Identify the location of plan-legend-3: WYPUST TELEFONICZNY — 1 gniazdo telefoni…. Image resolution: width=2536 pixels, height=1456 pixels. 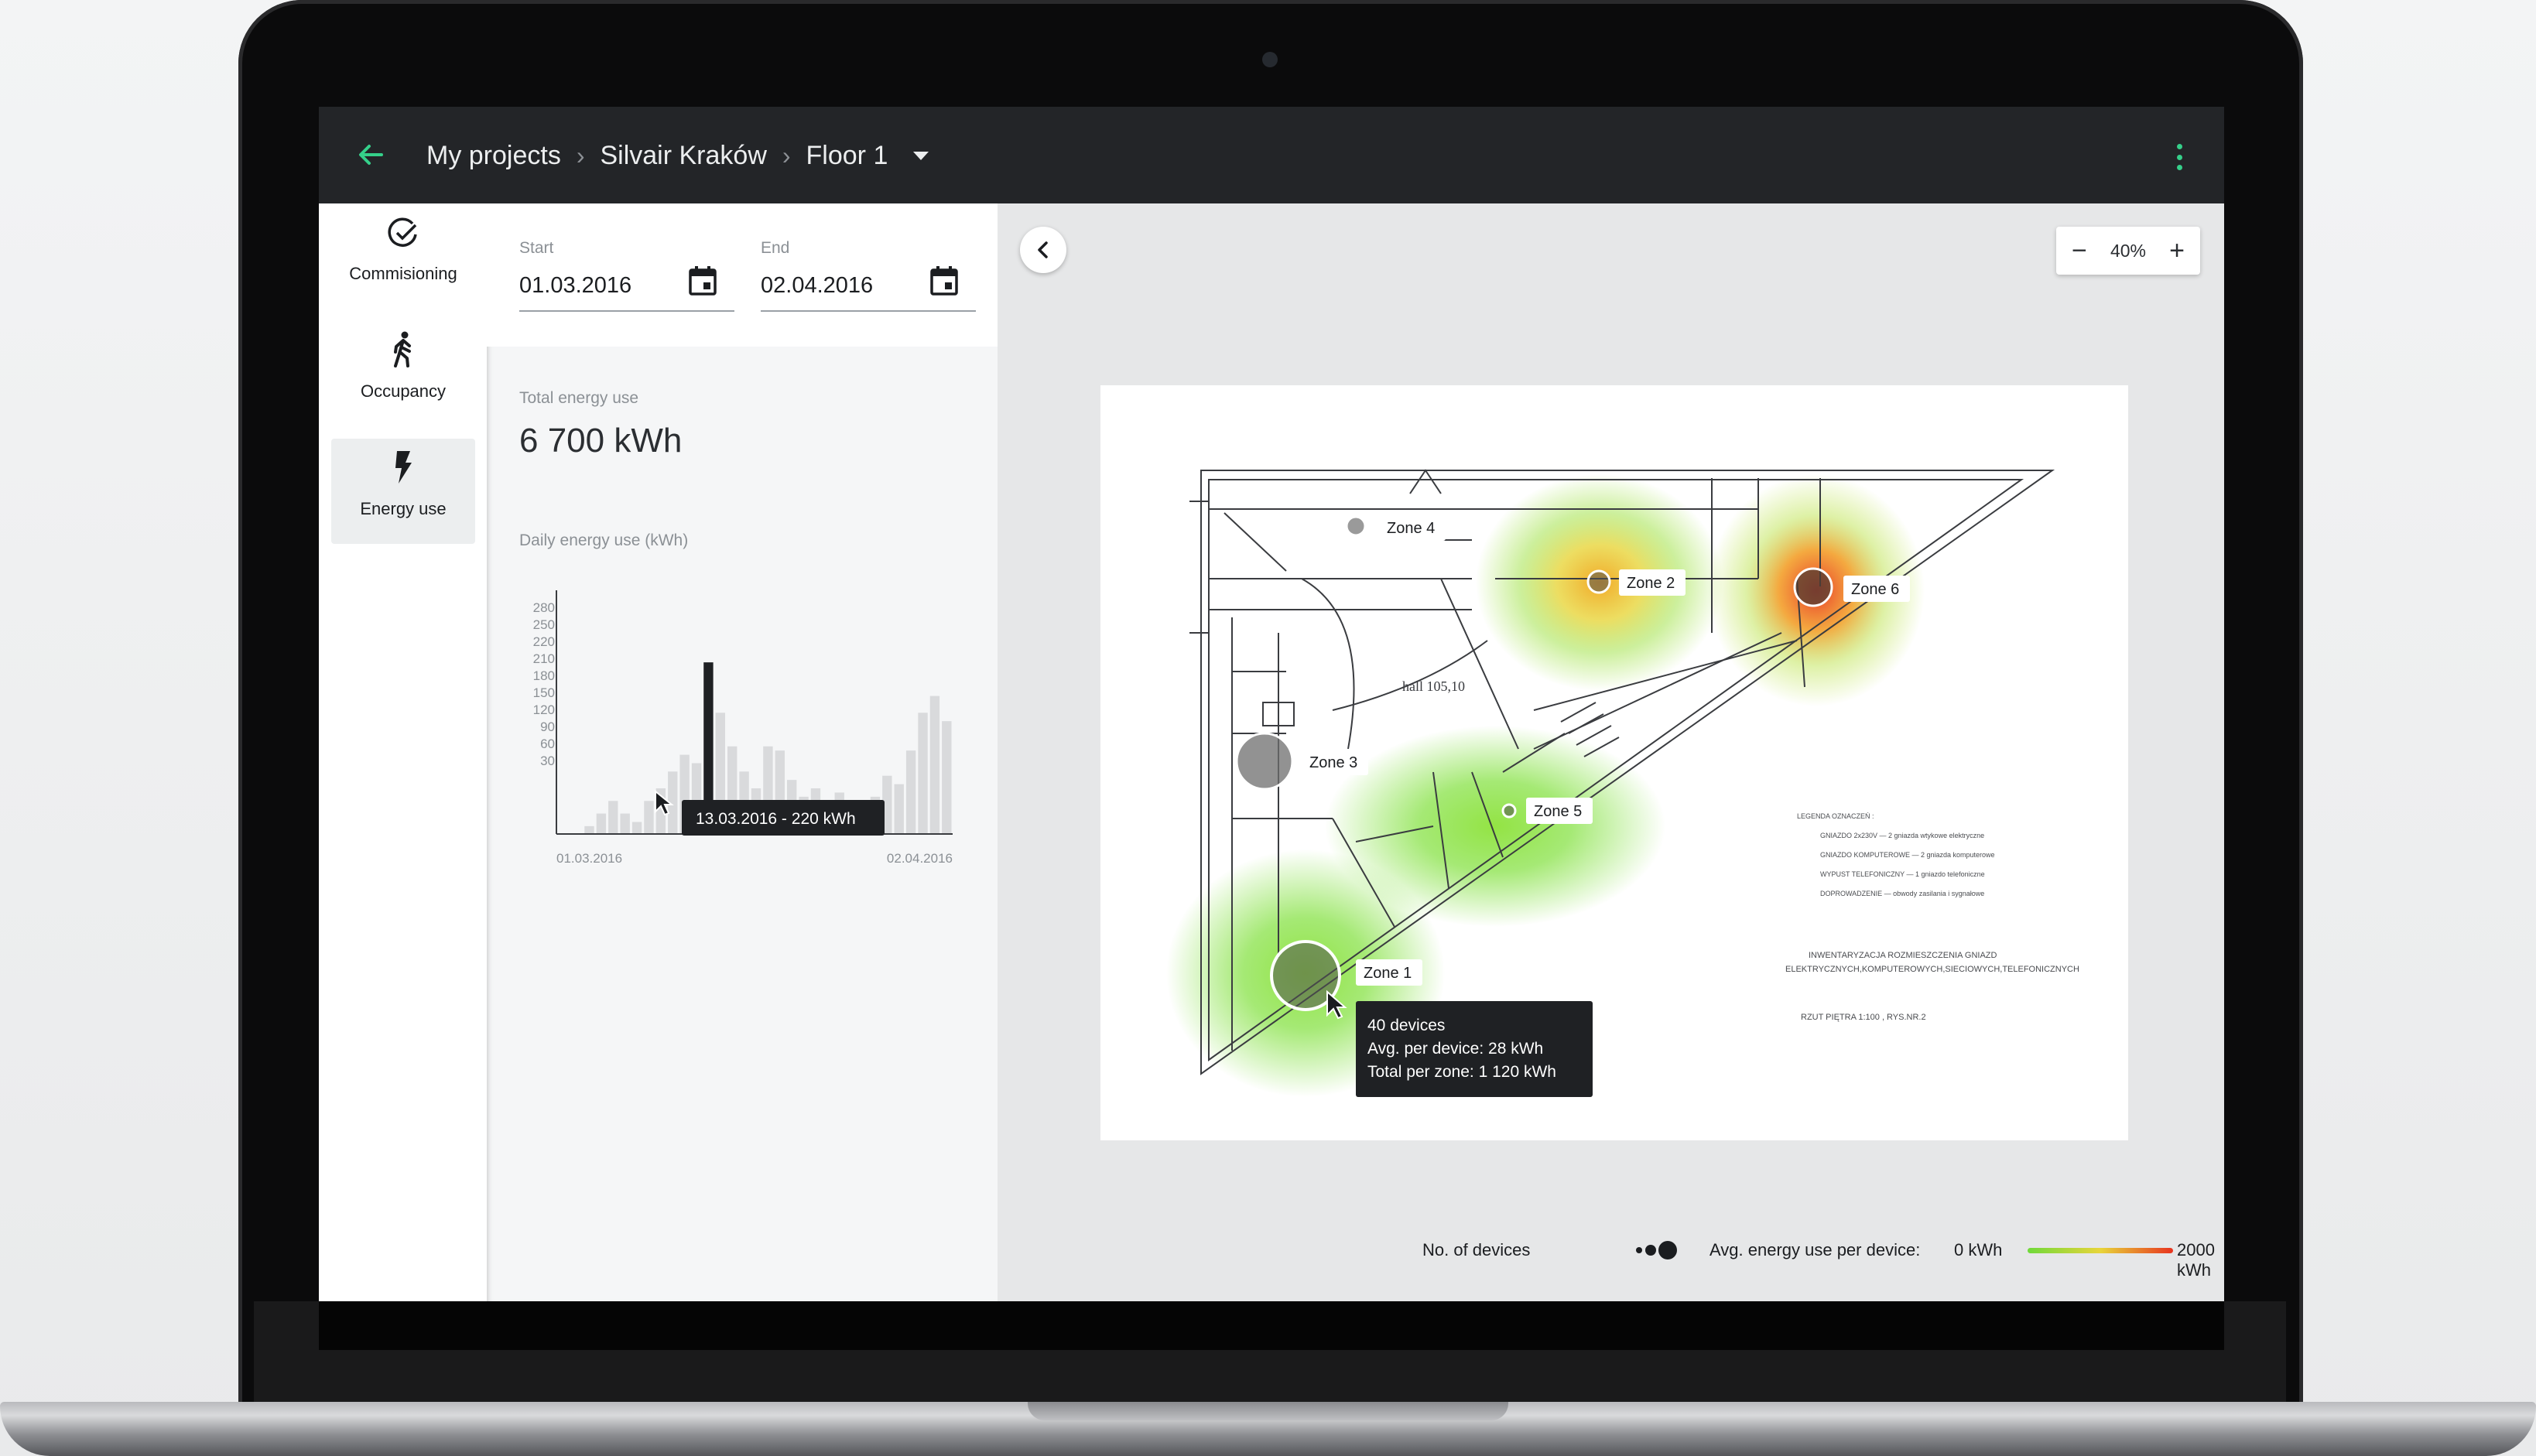
(1902, 874).